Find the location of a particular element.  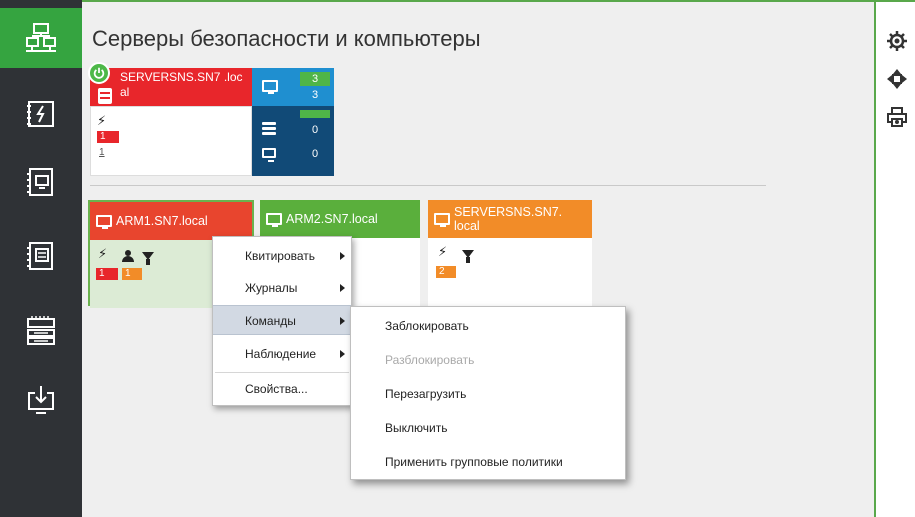

print-button is located at coordinates (897, 117).